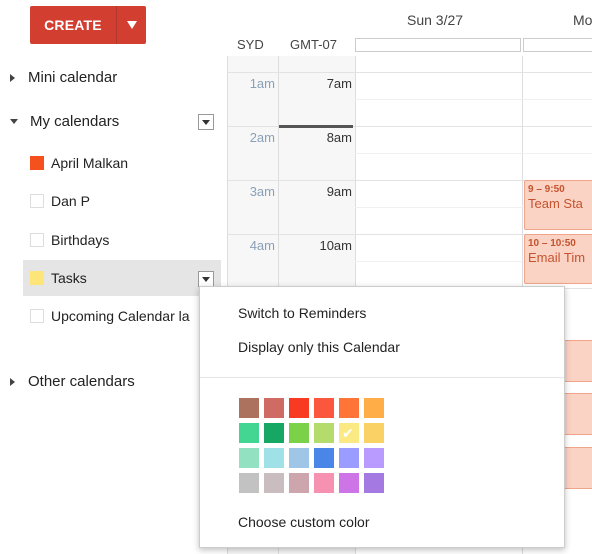 The height and width of the screenshot is (554, 592). What do you see at coordinates (552, 243) in the screenshot?
I see `event-time: 10 – 10:50` at bounding box center [552, 243].